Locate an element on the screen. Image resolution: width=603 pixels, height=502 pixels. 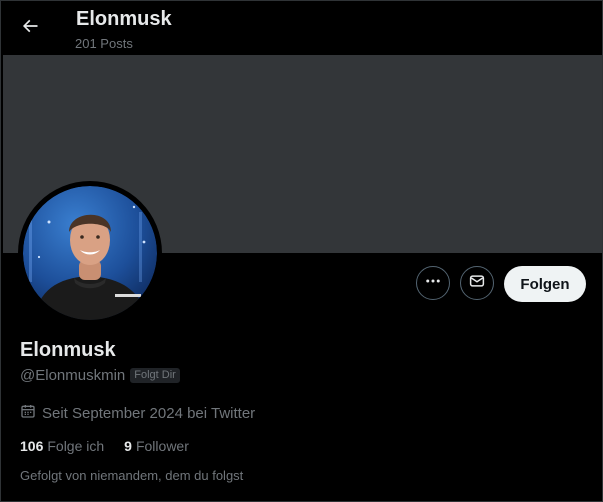
calendar-icon is located at coordinates (28, 413).